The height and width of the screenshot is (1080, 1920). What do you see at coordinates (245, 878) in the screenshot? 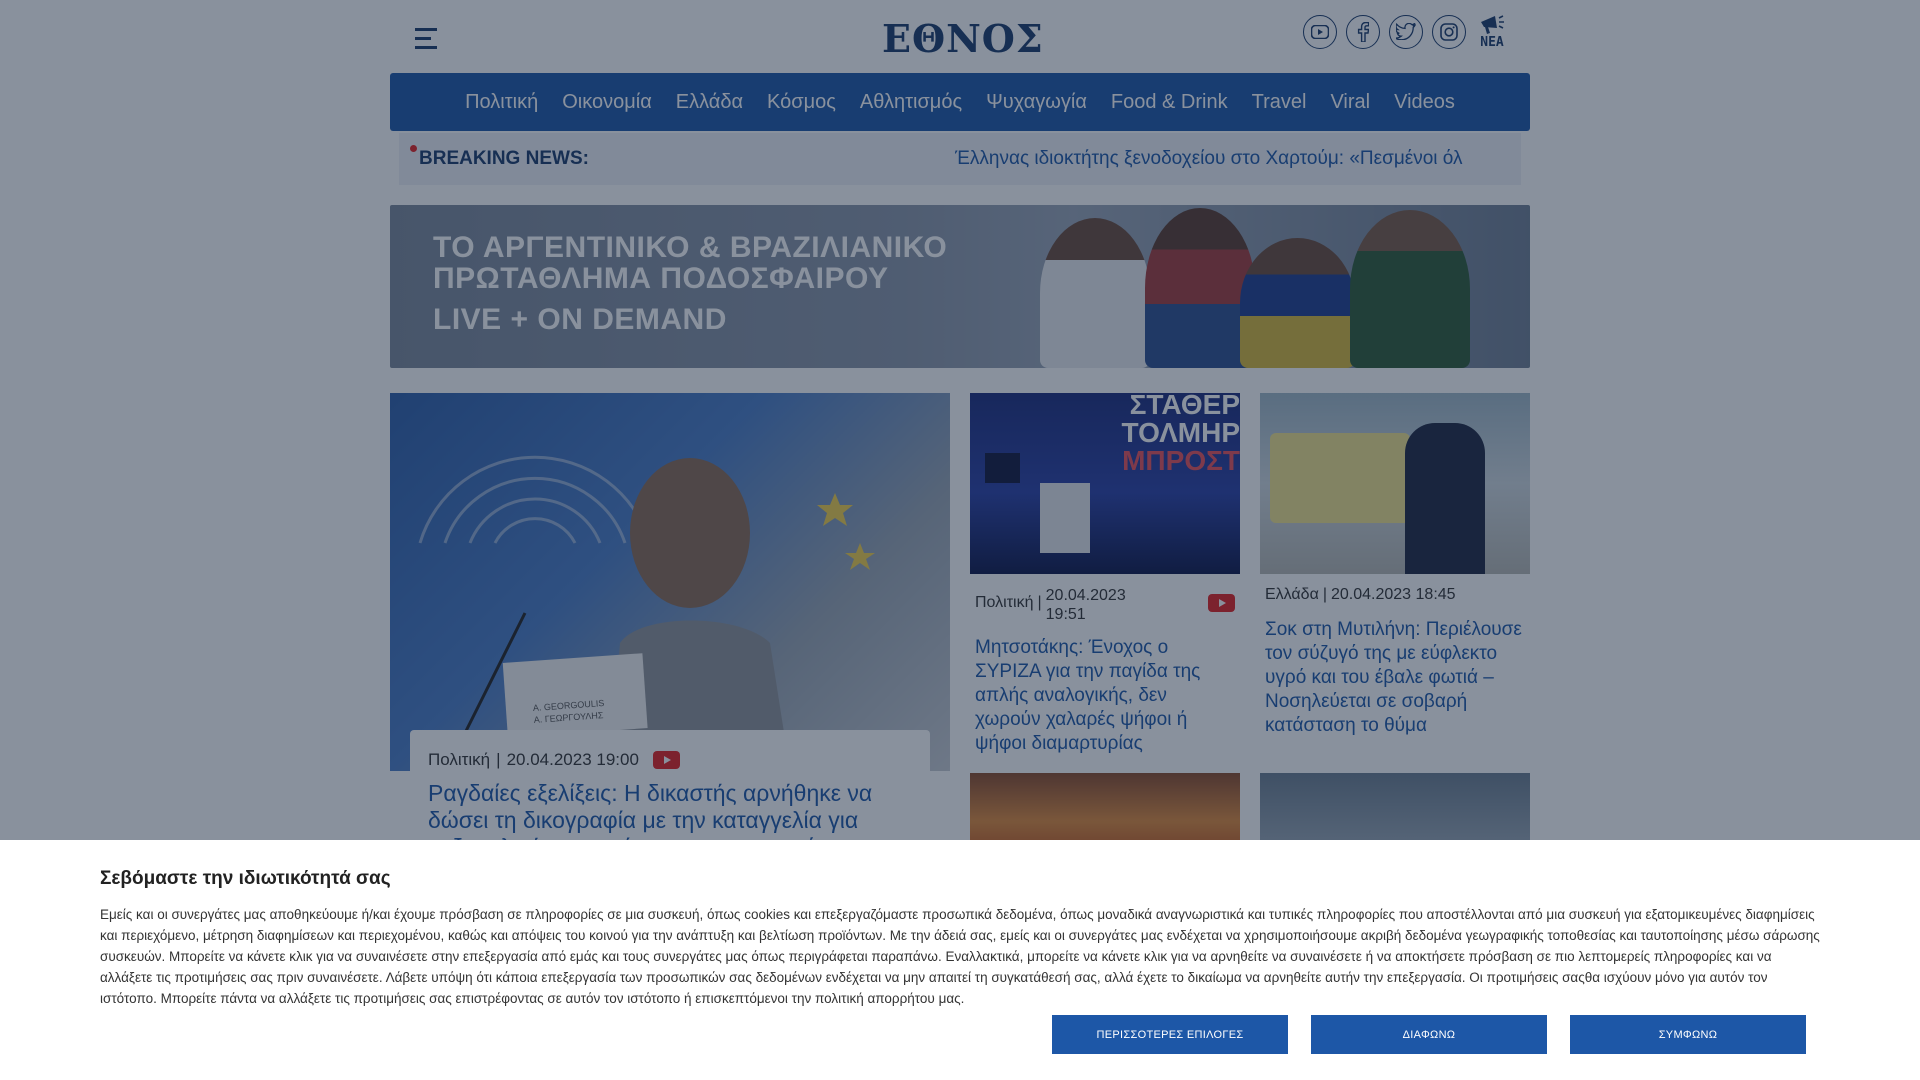
I see `consent-title: Σεβόμαστε την ιδιωτικότητά σας` at bounding box center [245, 878].